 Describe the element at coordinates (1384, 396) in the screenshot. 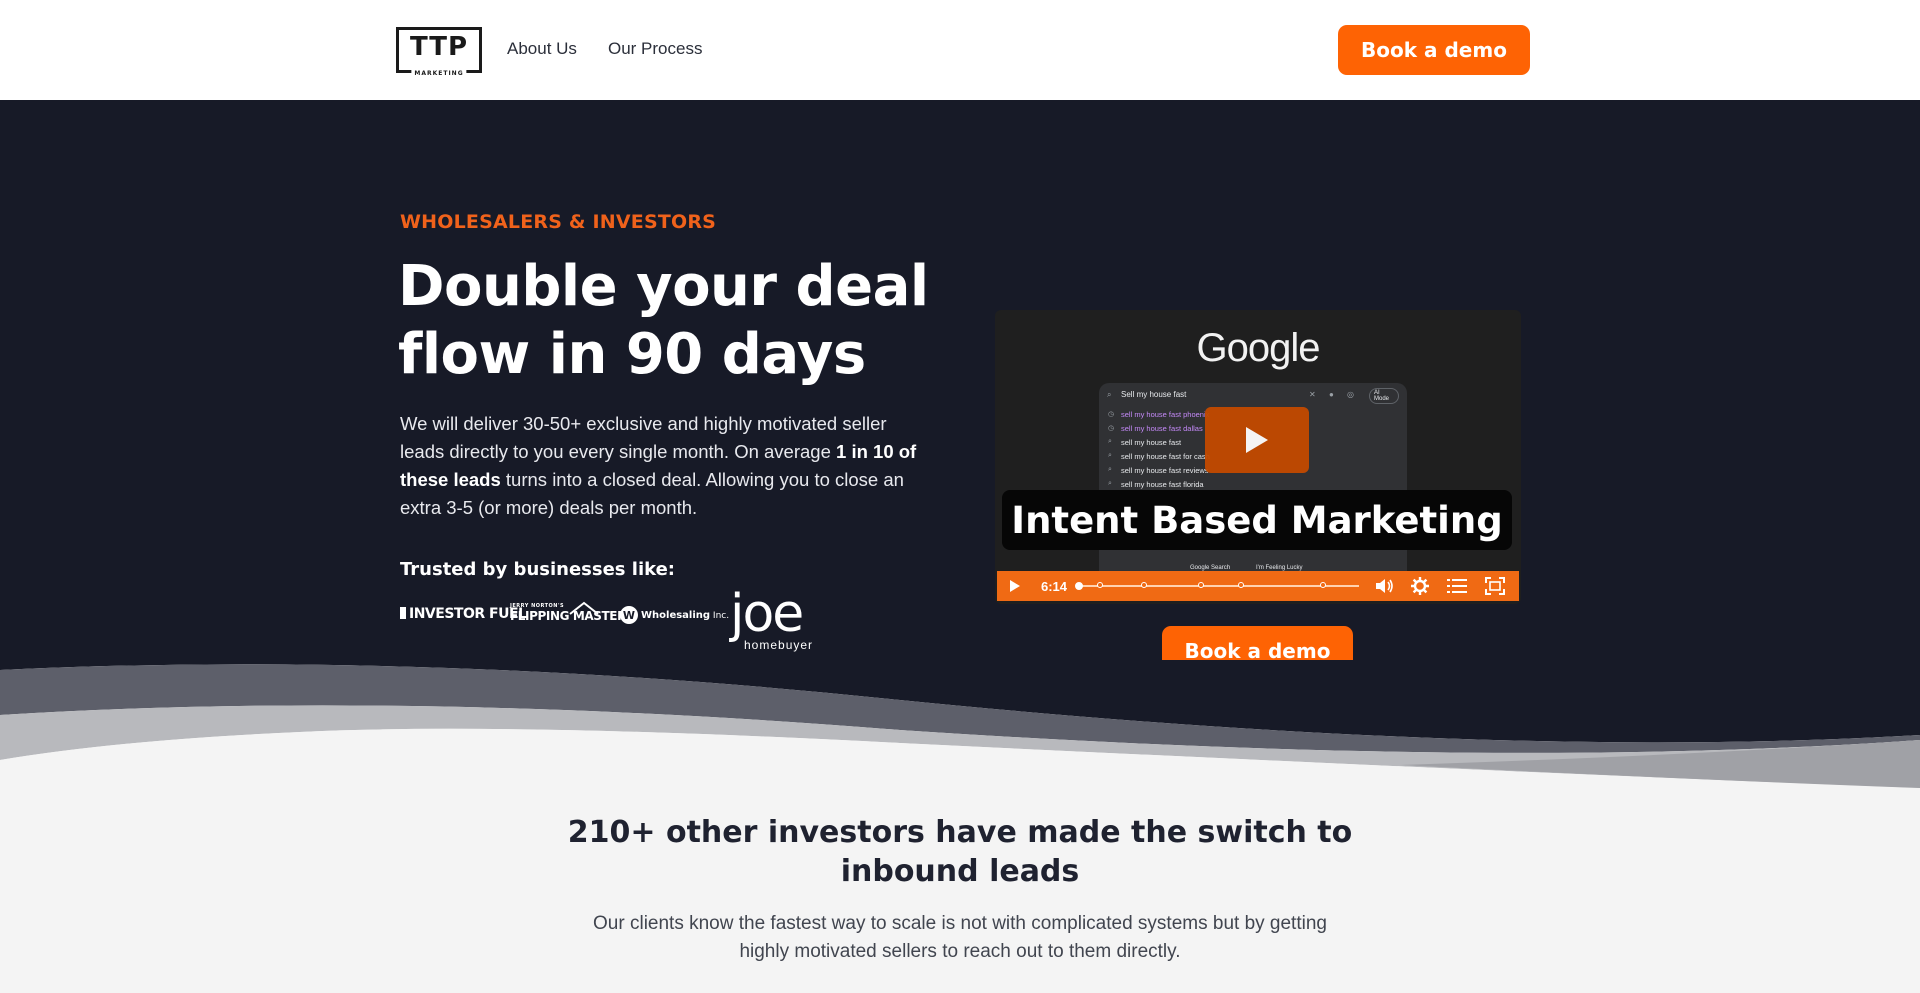

I see `ai-mode-chip: AI Mode` at that location.